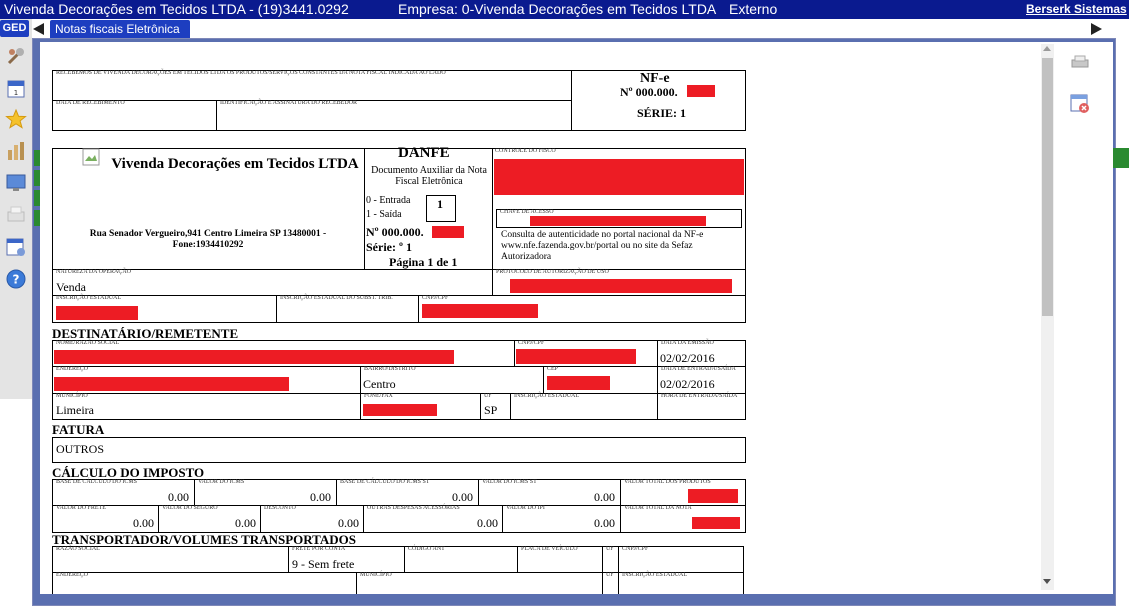 The image size is (1129, 611). What do you see at coordinates (378, 396) in the screenshot?
I see `fone-label: FONE/FAX` at bounding box center [378, 396].